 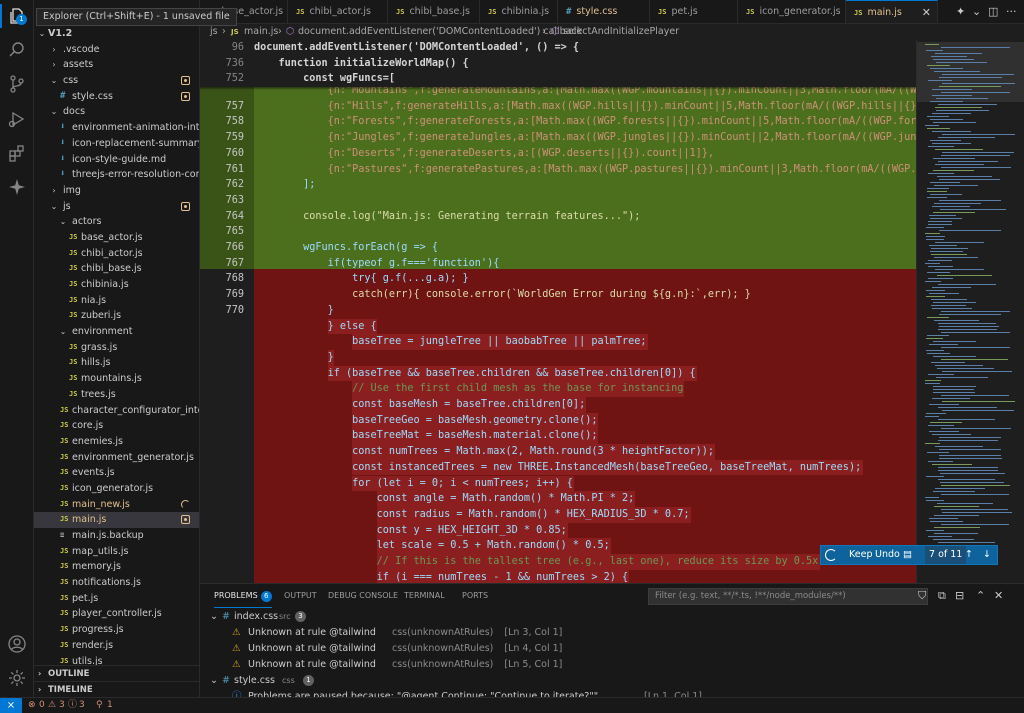 I want to click on file-item: JS progress.js, so click(x=116, y=630).